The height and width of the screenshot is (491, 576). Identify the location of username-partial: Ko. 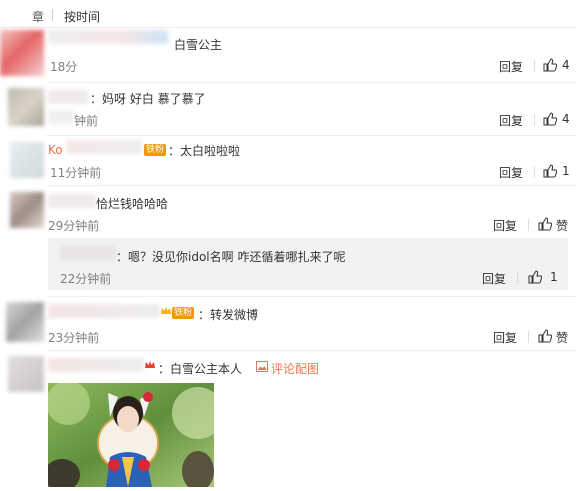
(55, 150).